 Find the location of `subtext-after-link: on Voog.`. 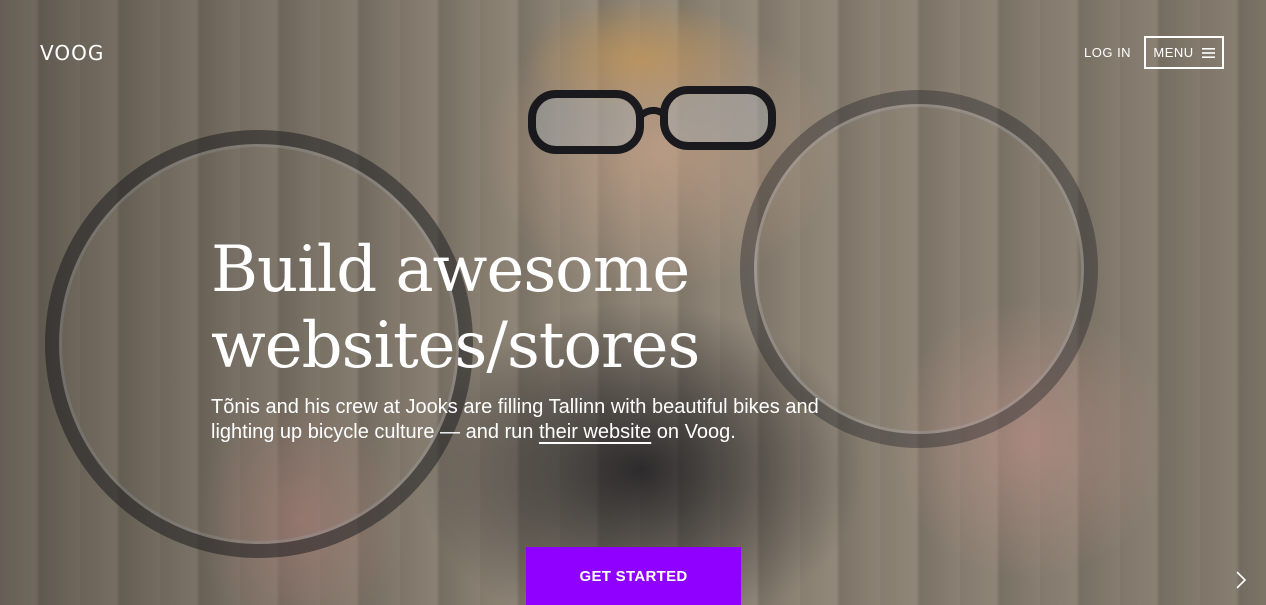

subtext-after-link: on Voog. is located at coordinates (693, 432).